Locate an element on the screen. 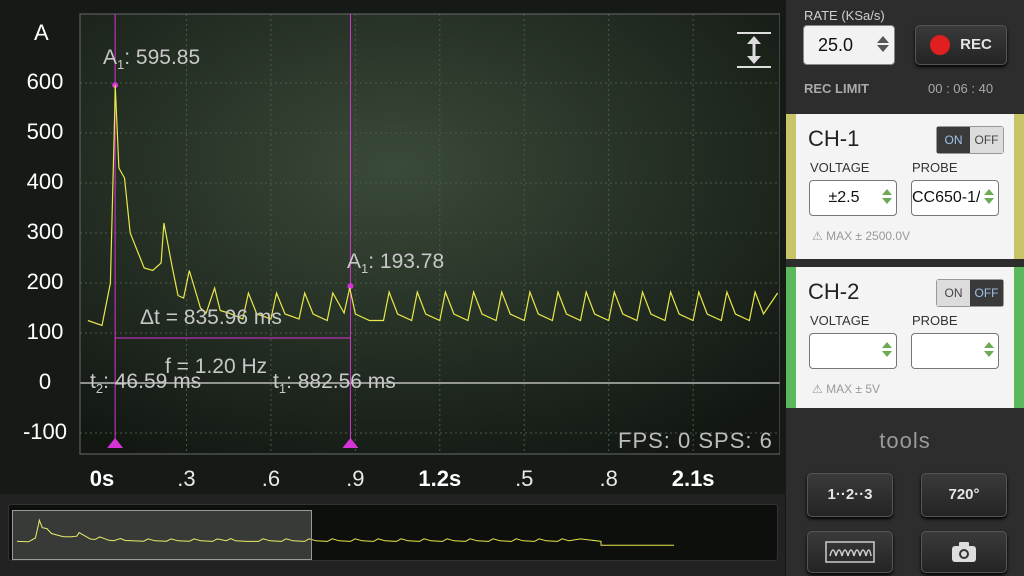 The height and width of the screenshot is (576, 1024). x-tick-label: .5 is located at coordinates (524, 478).